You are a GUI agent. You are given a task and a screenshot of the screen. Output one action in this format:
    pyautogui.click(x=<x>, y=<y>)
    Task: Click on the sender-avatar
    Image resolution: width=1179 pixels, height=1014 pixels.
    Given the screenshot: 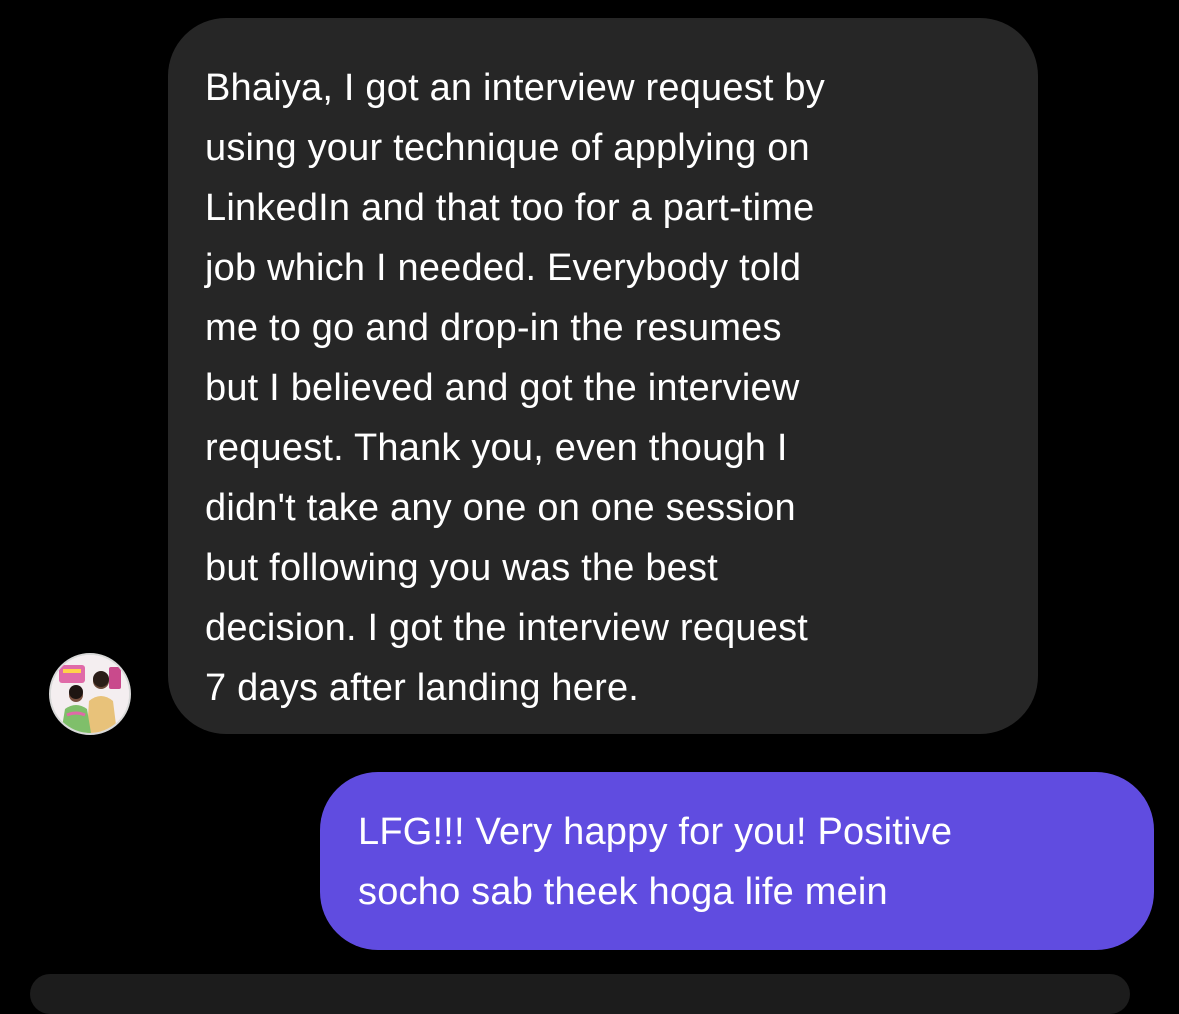 What is the action you would take?
    pyautogui.click(x=90, y=694)
    